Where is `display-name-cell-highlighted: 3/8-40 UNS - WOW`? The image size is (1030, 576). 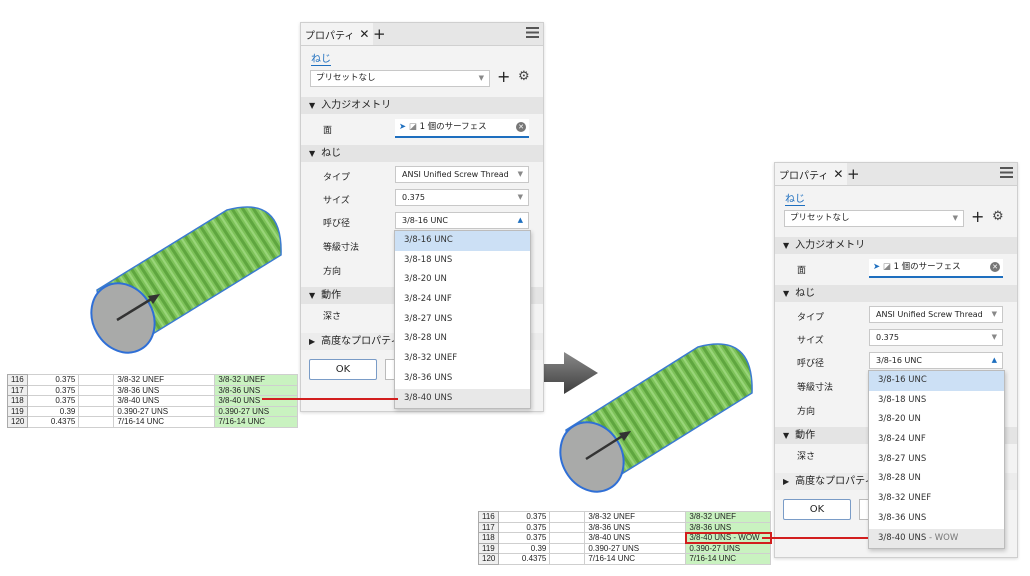
display-name-cell-highlighted: 3/8-40 UNS - WOW is located at coordinates (728, 538).